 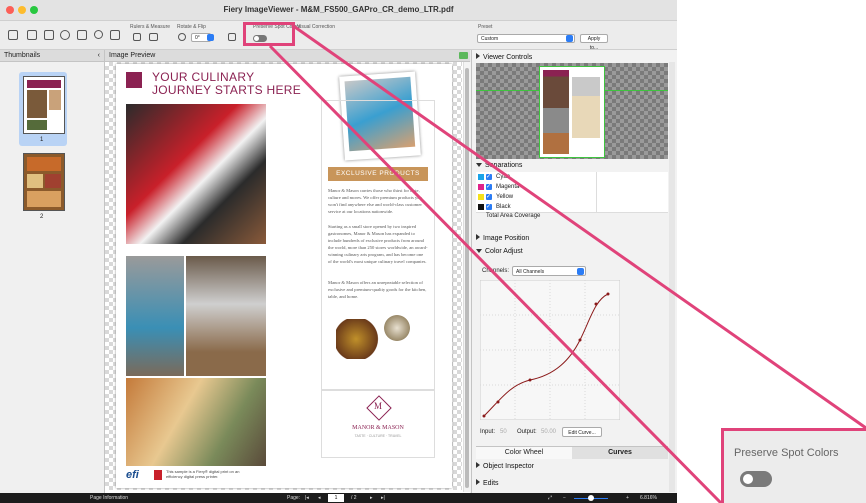 What do you see at coordinates (793, 465) in the screenshot?
I see `preserve-spot-callout: Preserve Spot Colors` at bounding box center [793, 465].